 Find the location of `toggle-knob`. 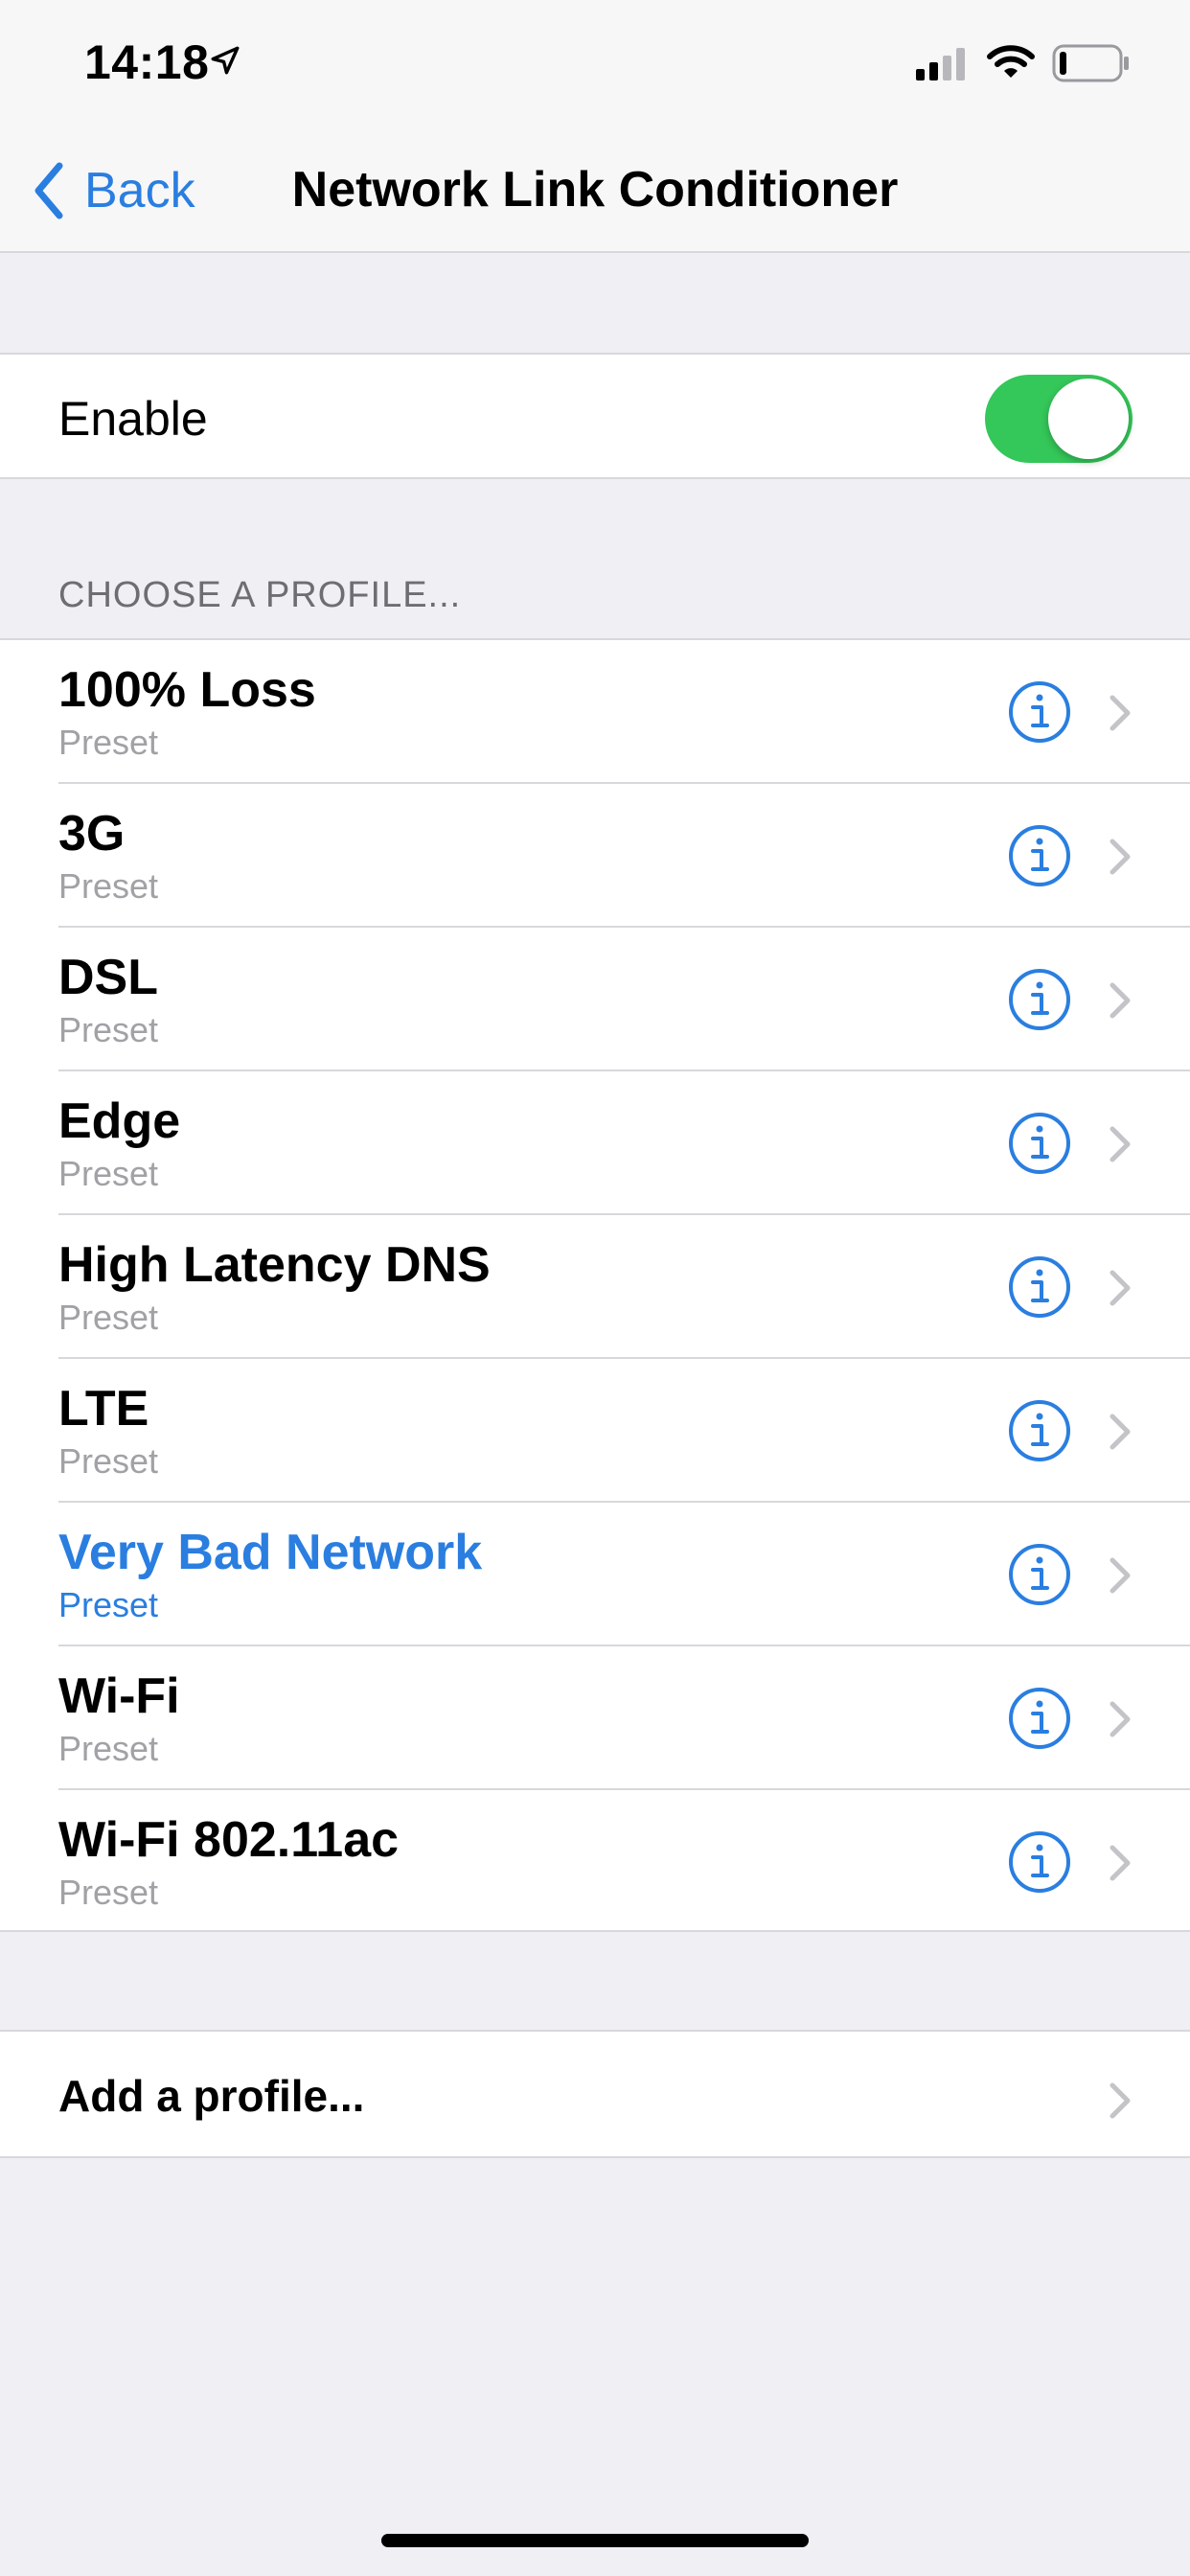

toggle-knob is located at coordinates (1089, 419).